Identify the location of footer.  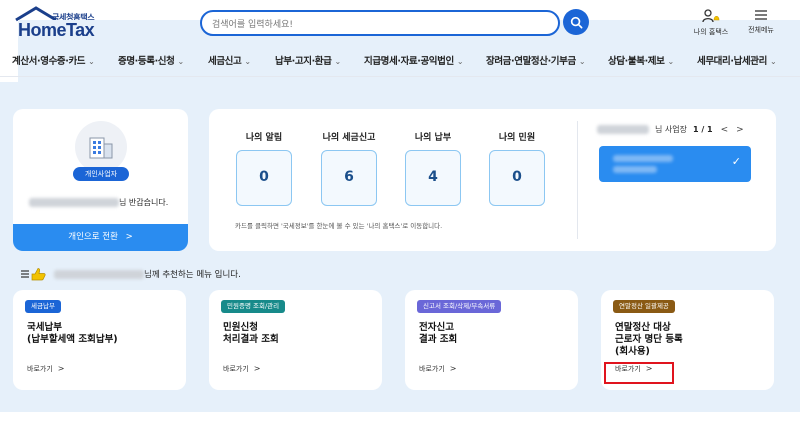
(400, 421).